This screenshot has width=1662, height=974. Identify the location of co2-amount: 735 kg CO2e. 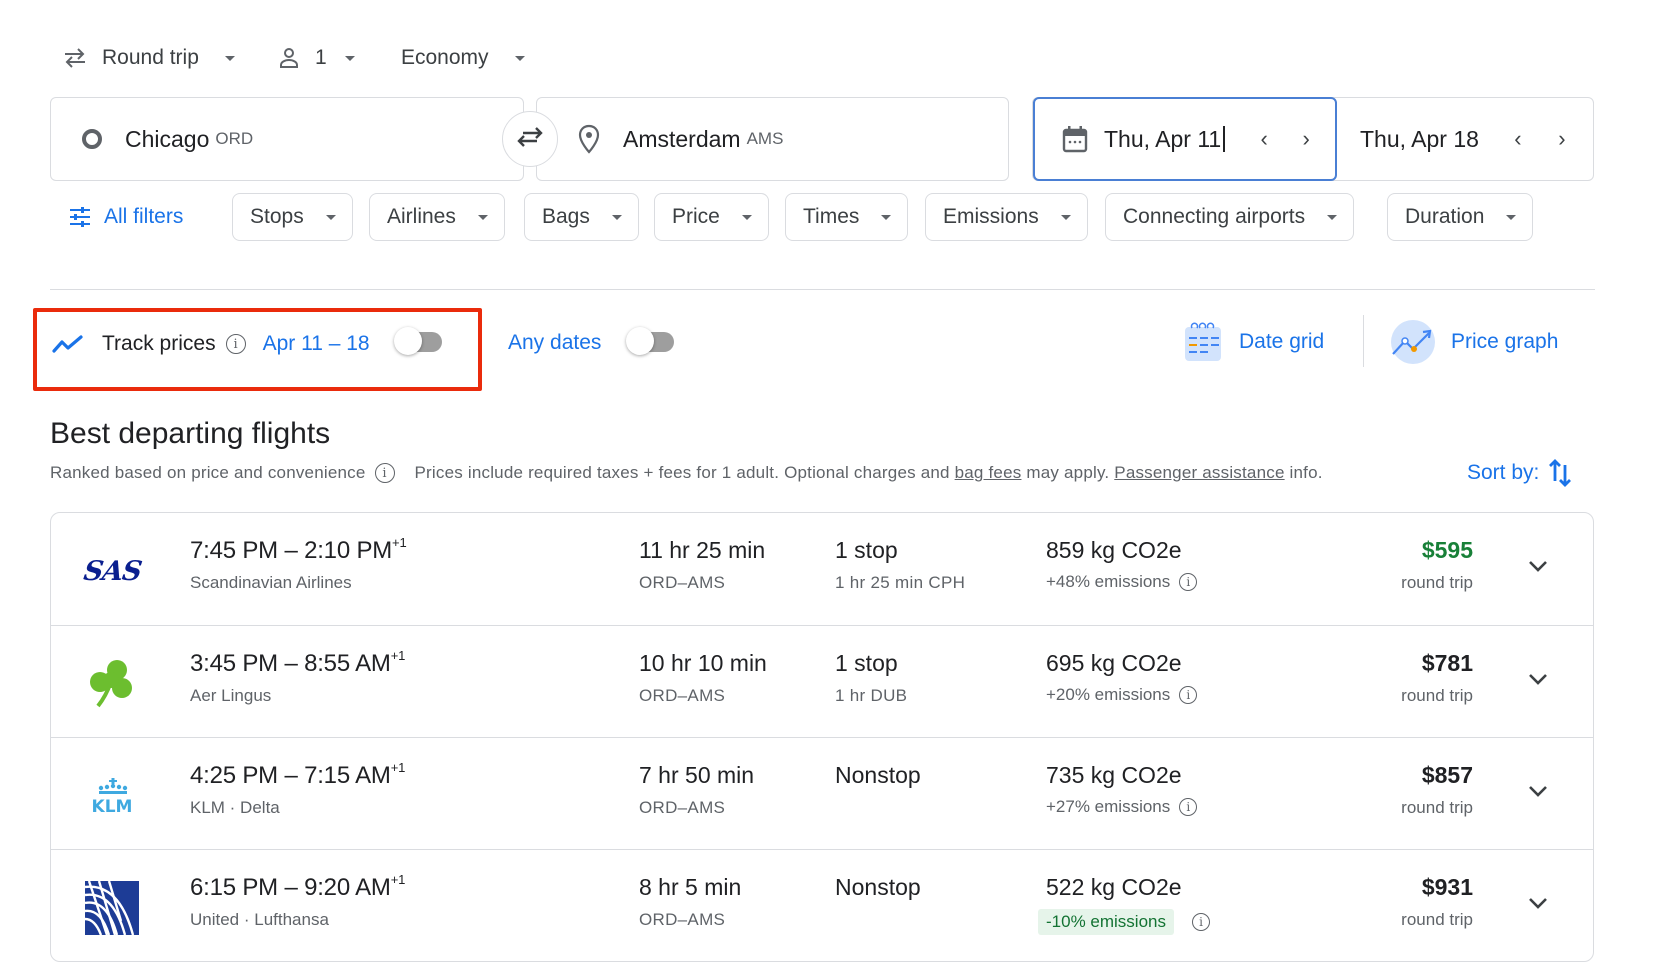
(1114, 775).